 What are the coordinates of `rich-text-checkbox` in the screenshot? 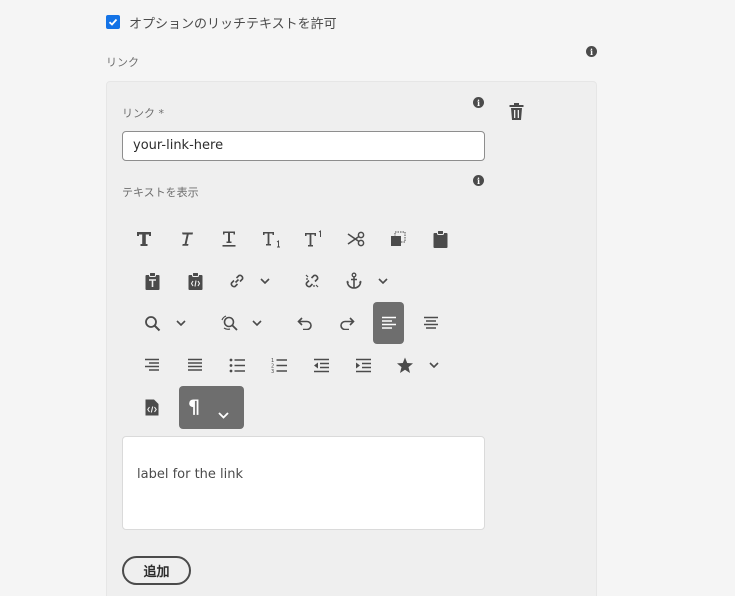 It's located at (113, 22).